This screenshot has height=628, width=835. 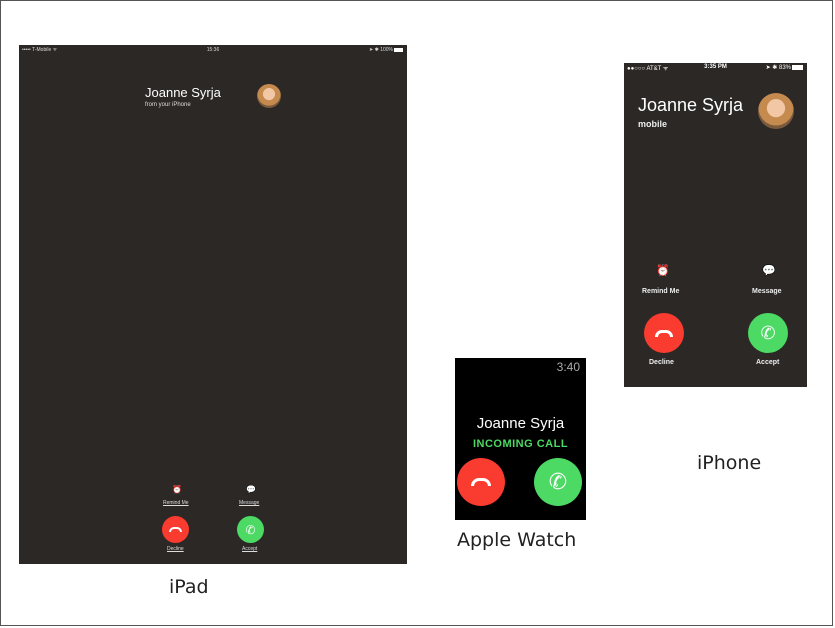 What do you see at coordinates (568, 367) in the screenshot?
I see `watch-time: 3:40` at bounding box center [568, 367].